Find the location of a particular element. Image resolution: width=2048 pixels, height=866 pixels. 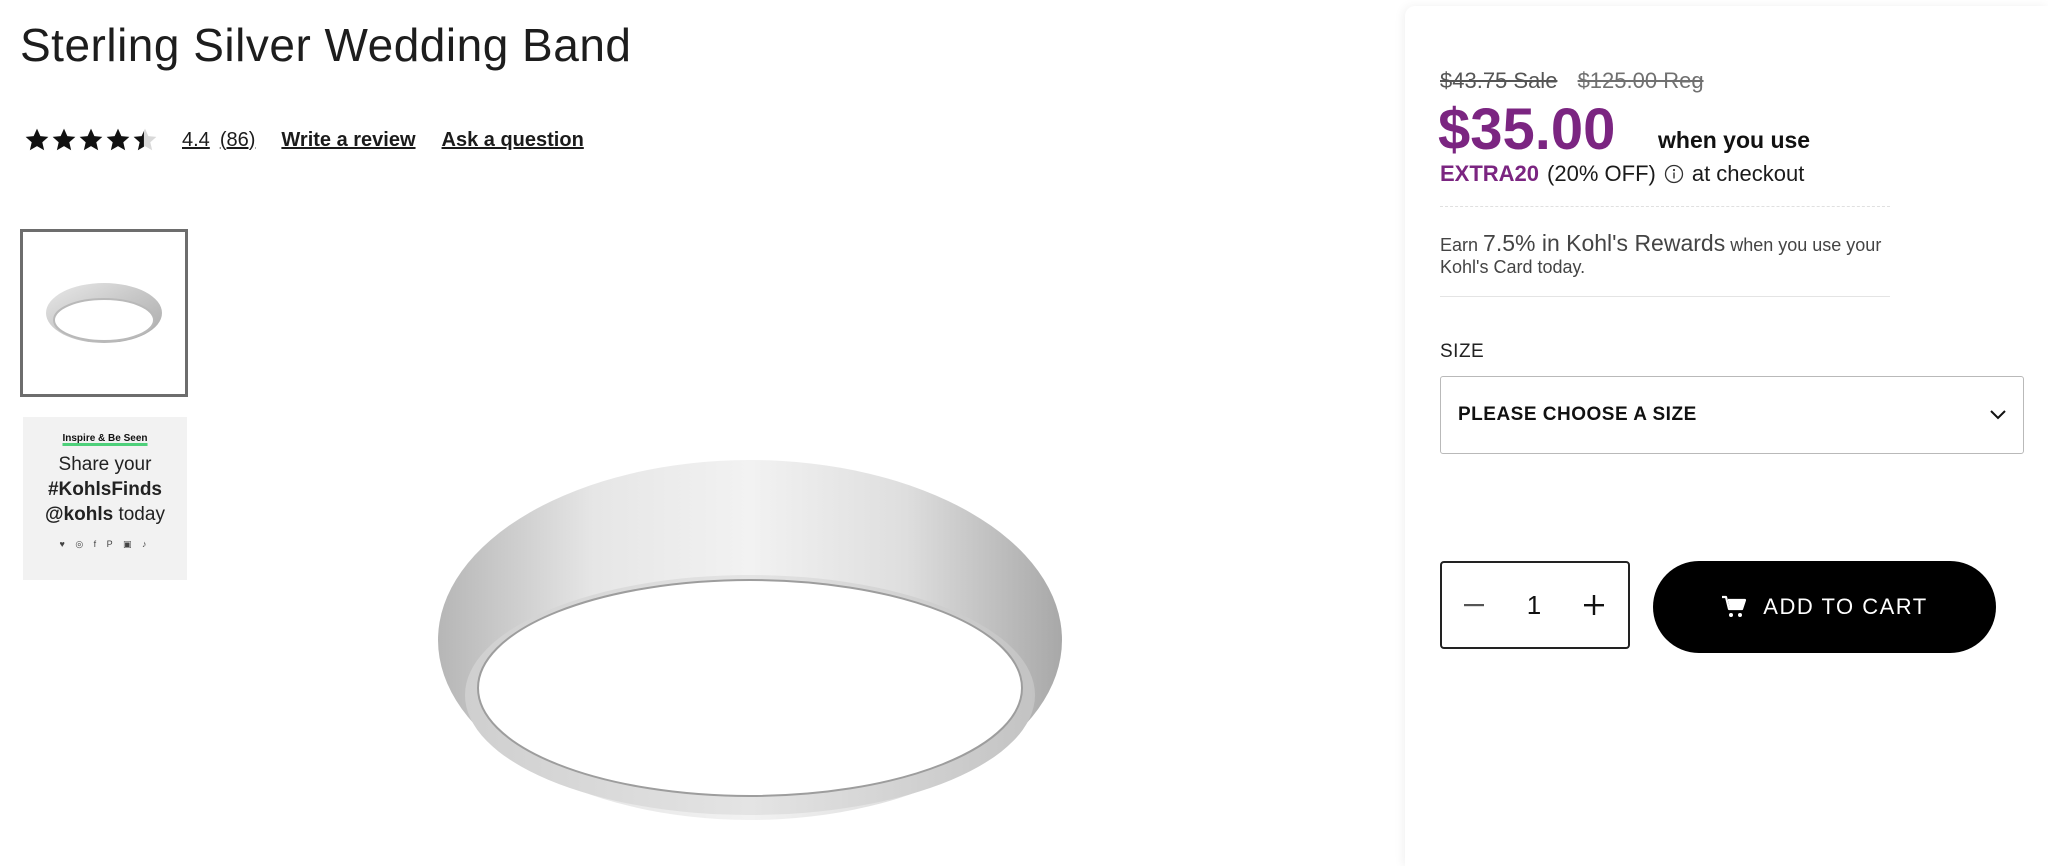

size-select: PLEASE CHOOSE A SIZE is located at coordinates (1732, 415).